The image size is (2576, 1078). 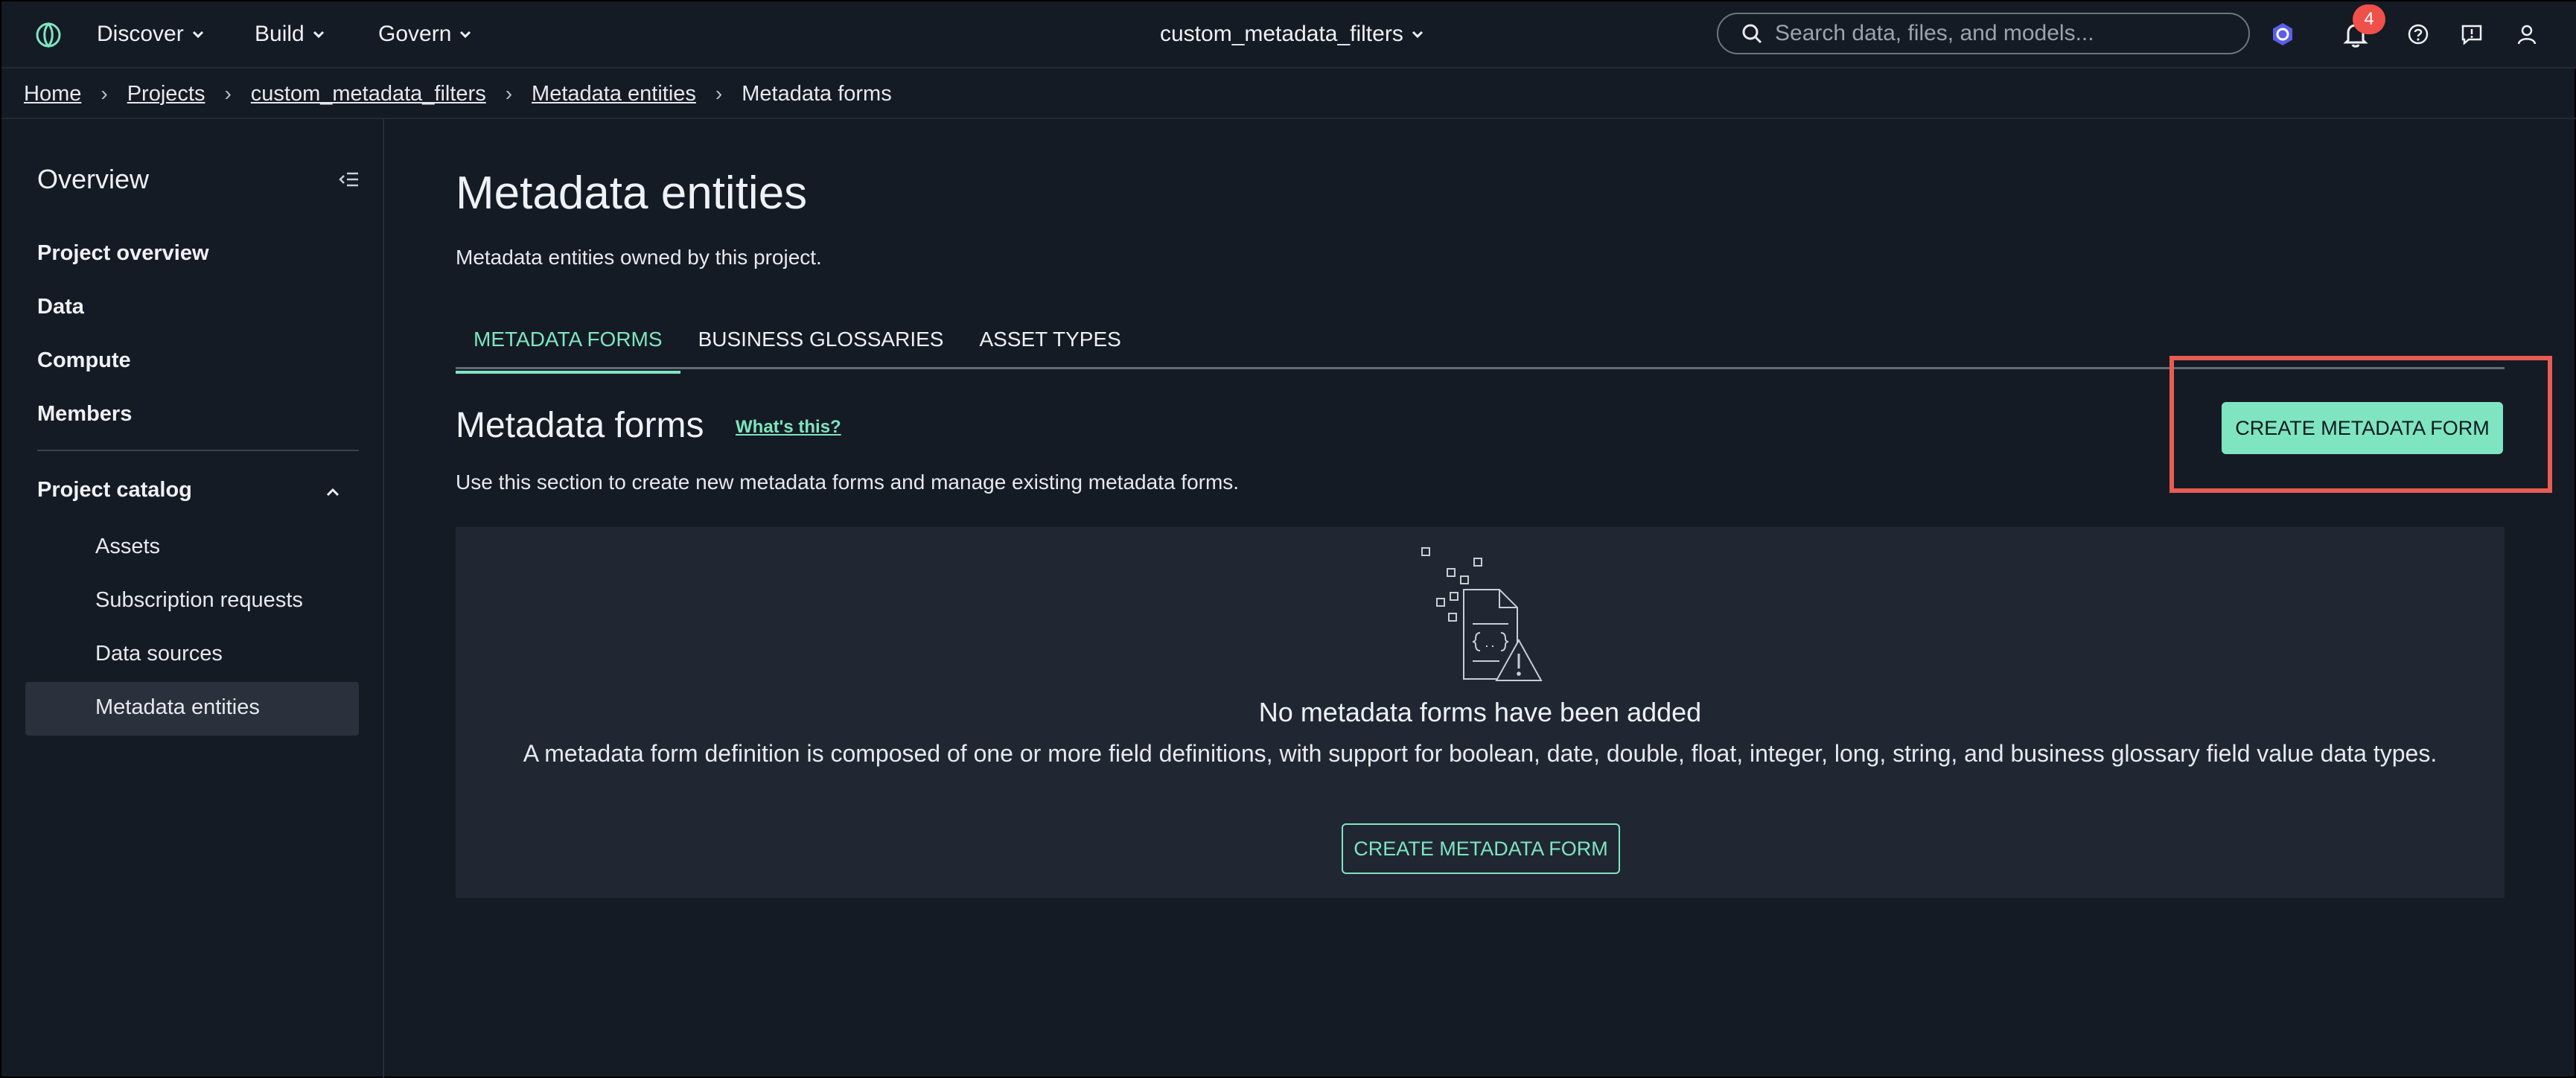 I want to click on search-icon, so click(x=1752, y=34).